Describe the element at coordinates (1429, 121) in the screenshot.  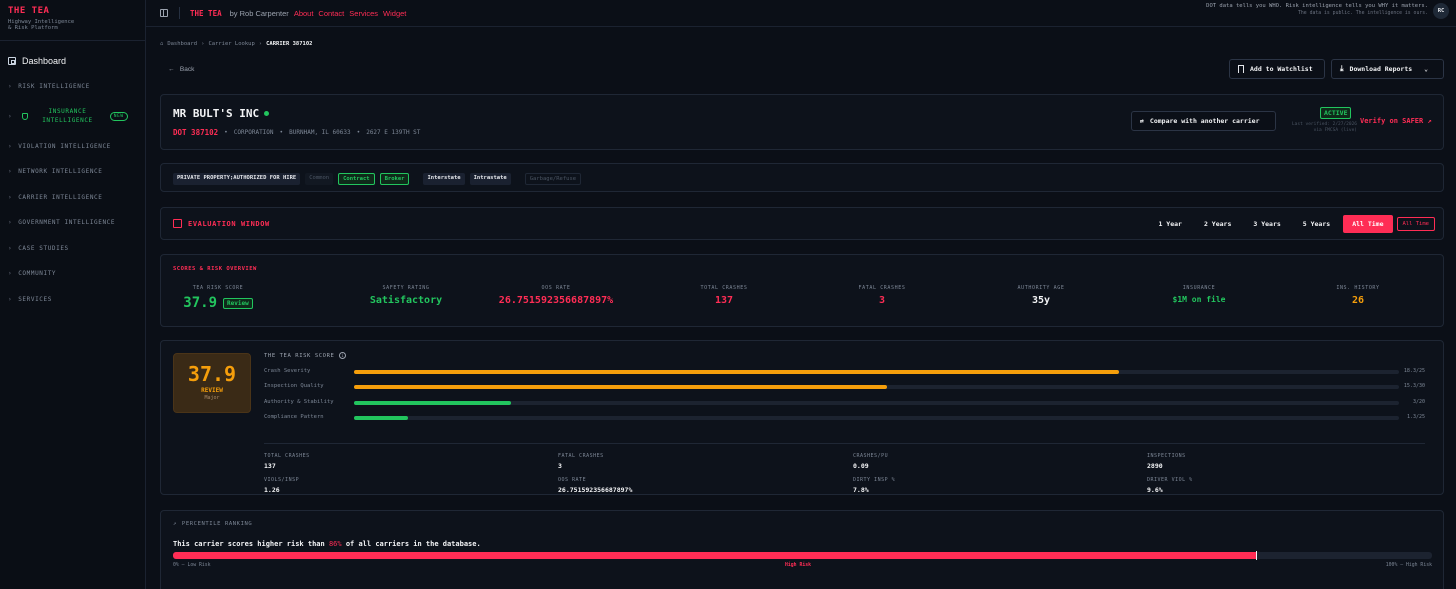
I see `external-link-icon: ↗` at that location.